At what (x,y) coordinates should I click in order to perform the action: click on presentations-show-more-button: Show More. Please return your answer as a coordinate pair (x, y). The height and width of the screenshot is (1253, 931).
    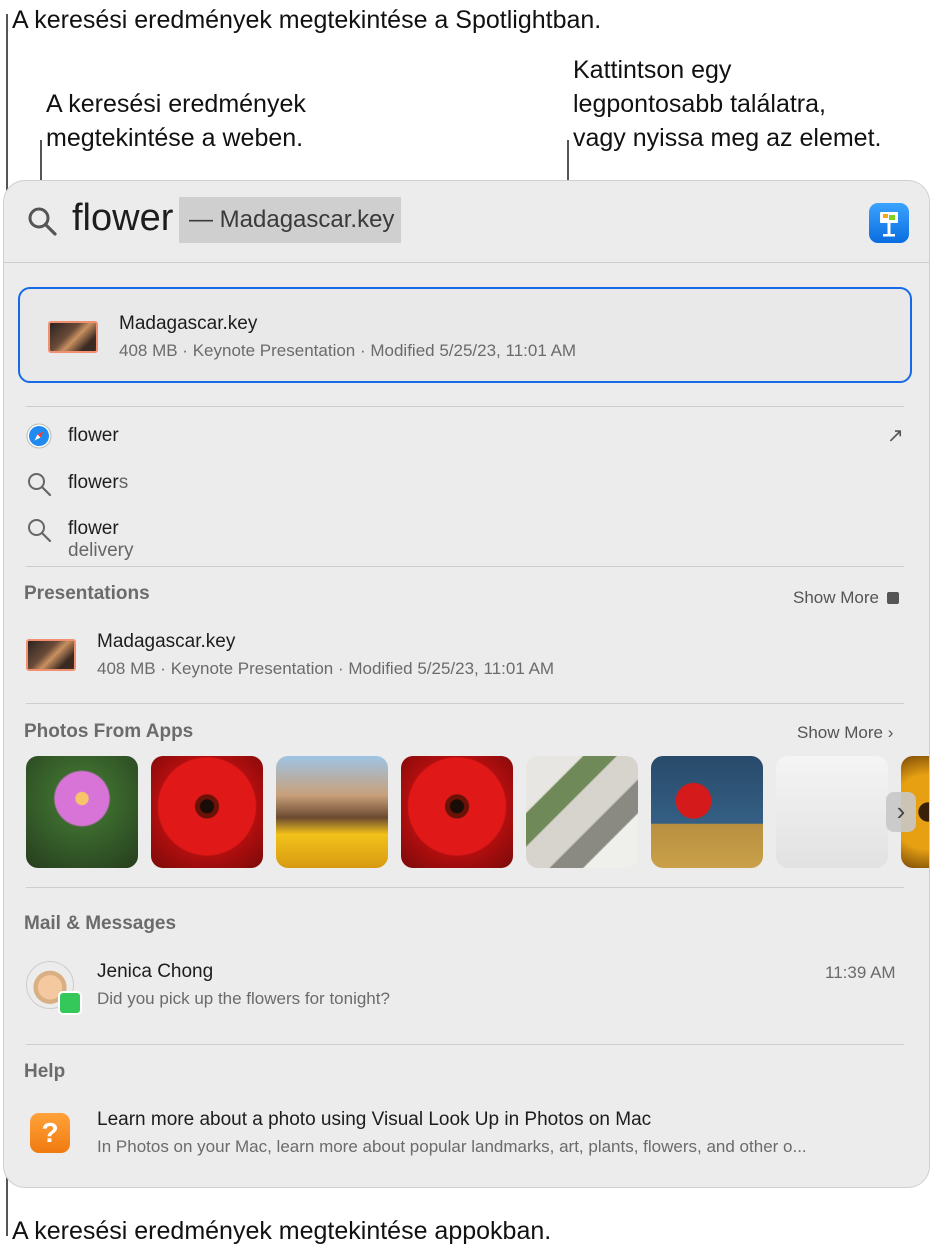
    Looking at the image, I should click on (846, 598).